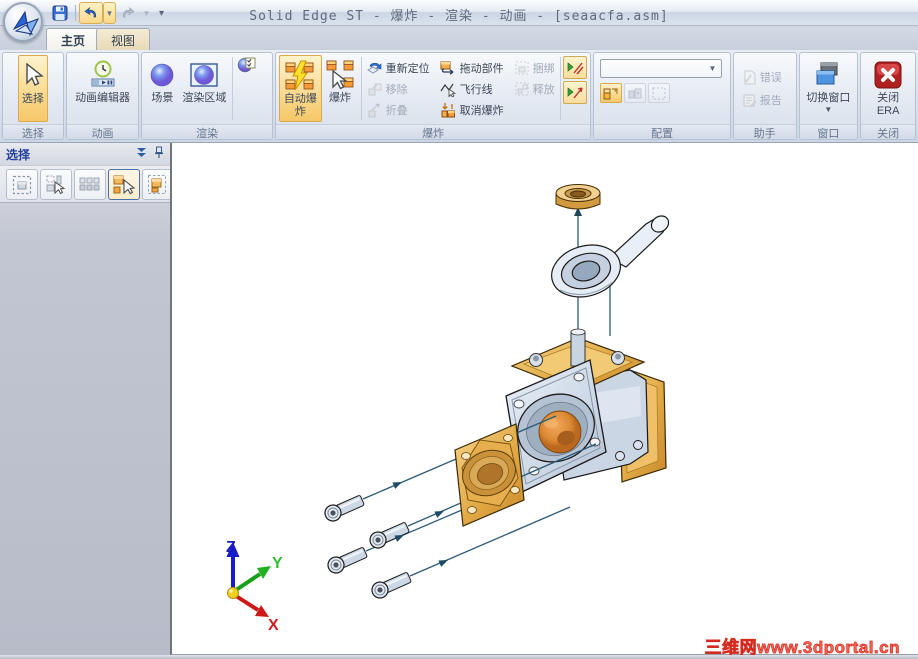  I want to click on auto-explode-icon, so click(300, 76).